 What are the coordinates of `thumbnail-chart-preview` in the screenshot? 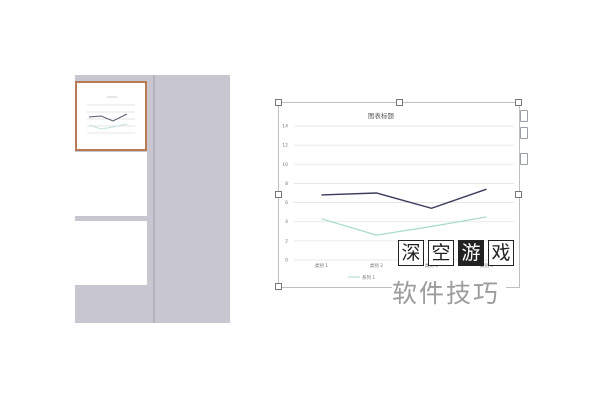 It's located at (111, 115).